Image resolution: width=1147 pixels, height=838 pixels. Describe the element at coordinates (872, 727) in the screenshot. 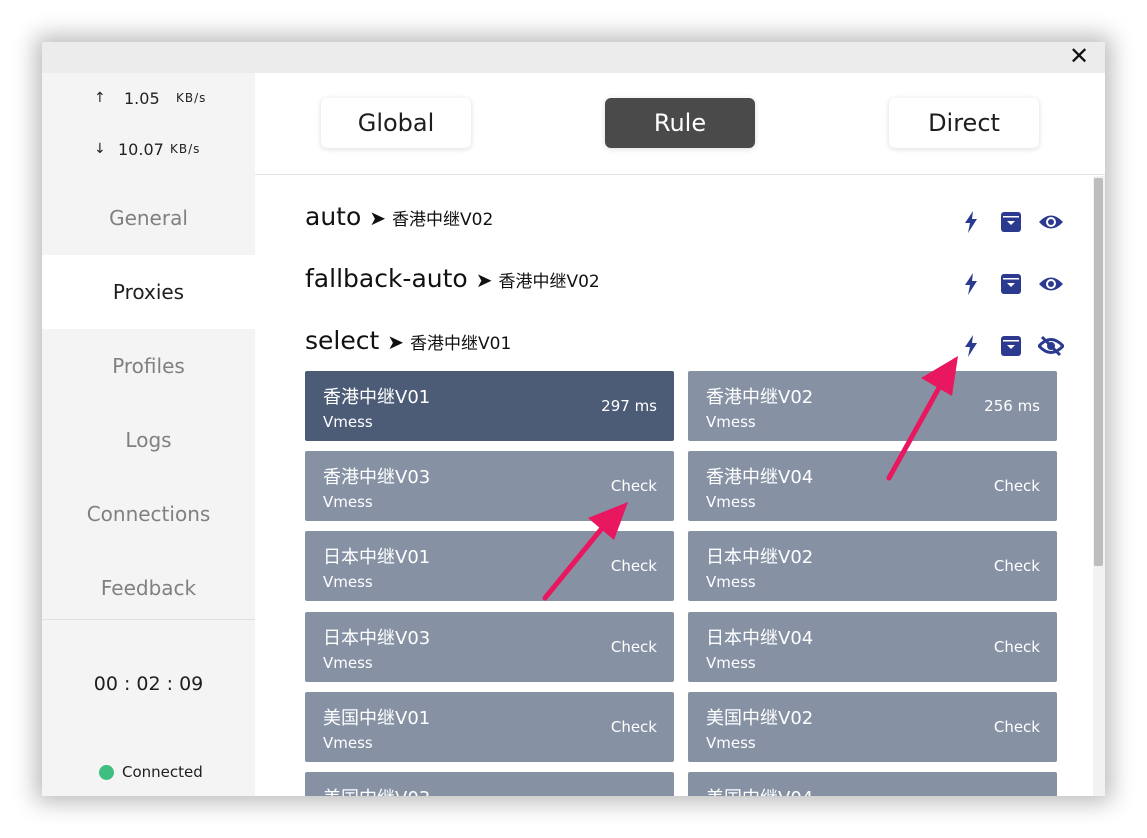

I see `proxy-card: 美国中继V02 Vmess Check` at that location.